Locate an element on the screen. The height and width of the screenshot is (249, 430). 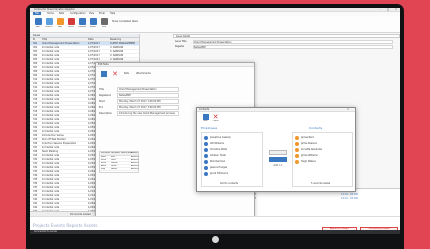
issue-id: 328 is located at coordinates (35, 151).